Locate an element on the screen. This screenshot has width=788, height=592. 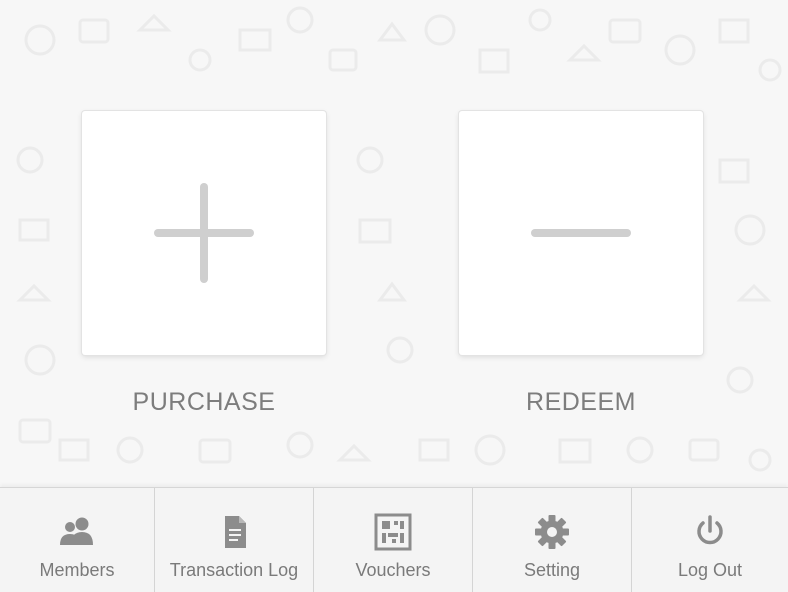
nav-label-transaction-log: Transaction Log is located at coordinates (234, 570).